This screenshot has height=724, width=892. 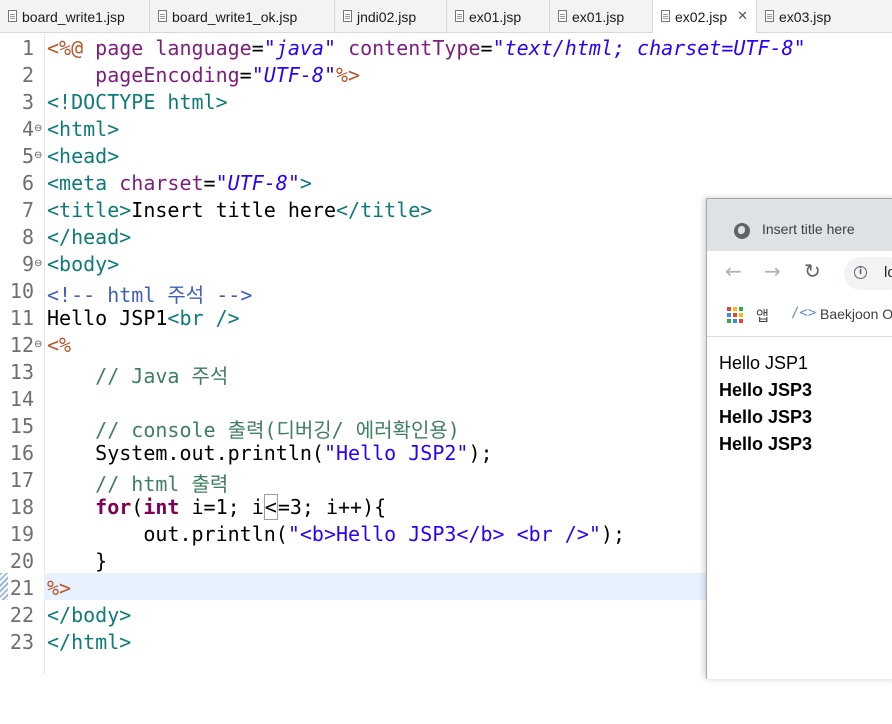 I want to click on line-number: 2, so click(x=27, y=75).